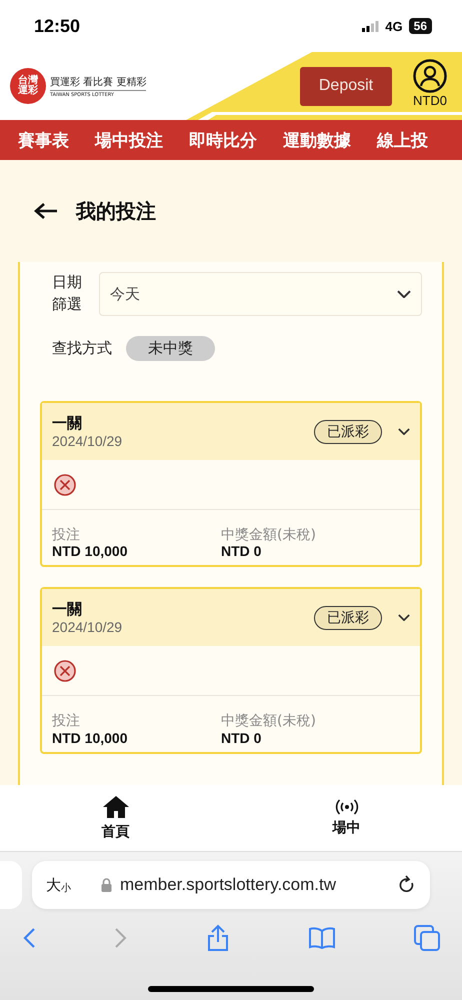  Describe the element at coordinates (322, 938) in the screenshot. I see `book-icon` at that location.